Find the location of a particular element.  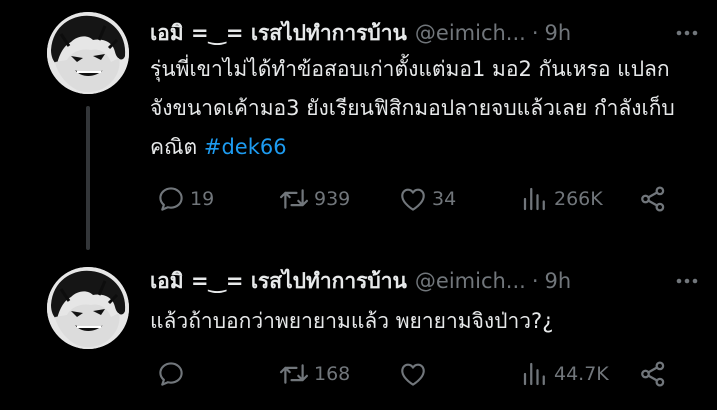

reply-count: 19 is located at coordinates (202, 199).